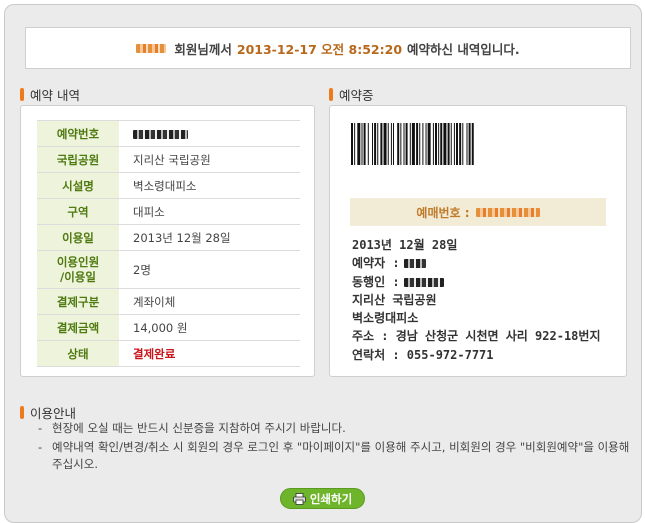 This screenshot has height=523, width=645. Describe the element at coordinates (476, 336) in the screenshot. I see `ticket-address: 주소 : 경남 산청군 시천면 사리 922-18번지` at that location.